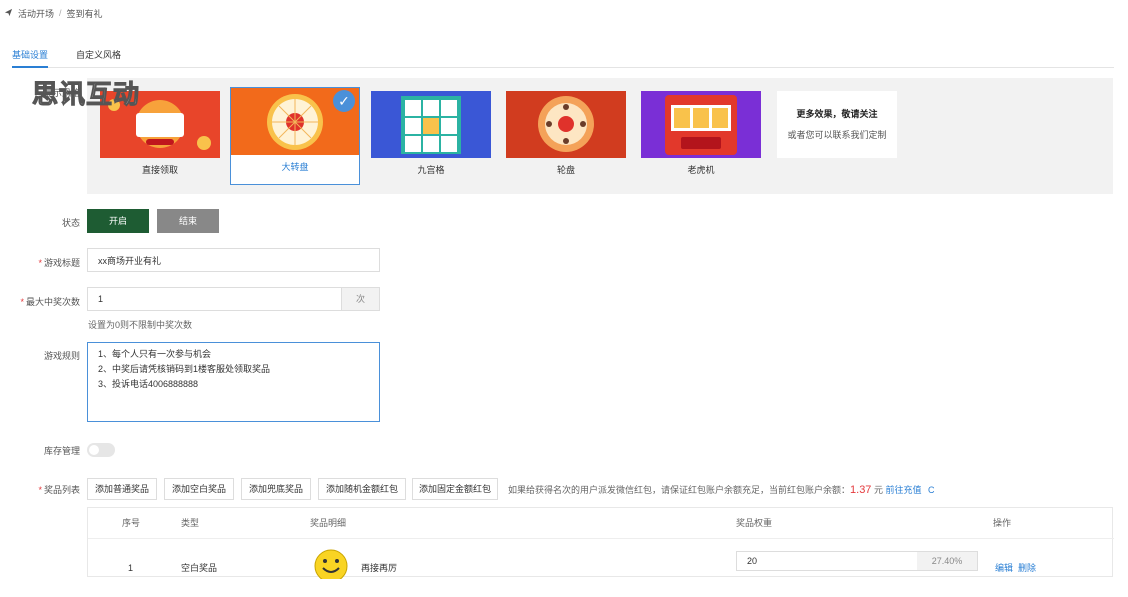 The height and width of the screenshot is (597, 1128). I want to click on style-option-slot: 老虎机, so click(701, 137).